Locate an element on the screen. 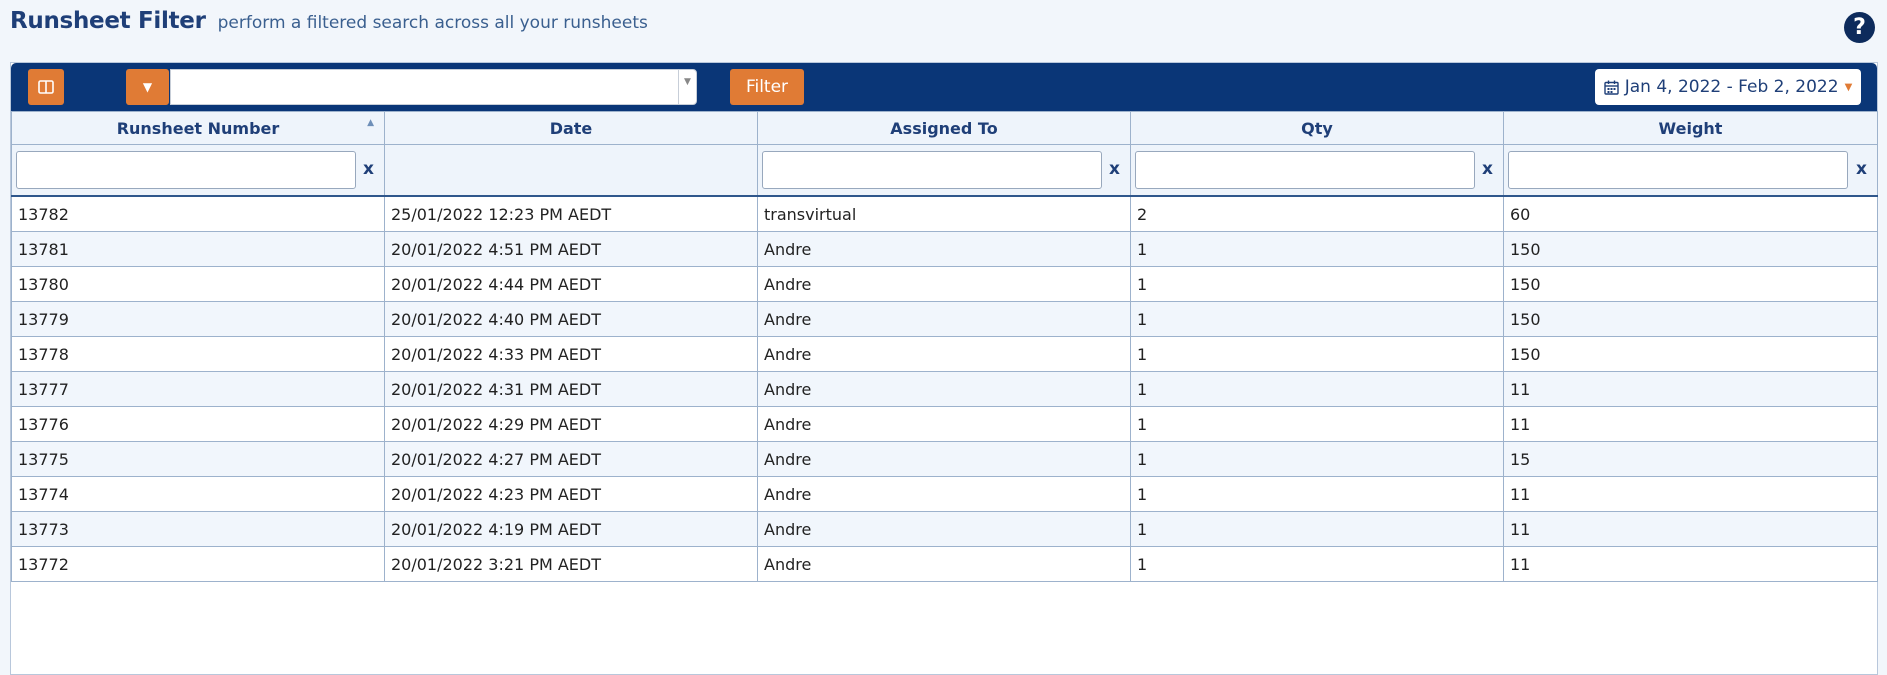  cell-runsheet-number: 13780 is located at coordinates (198, 284).